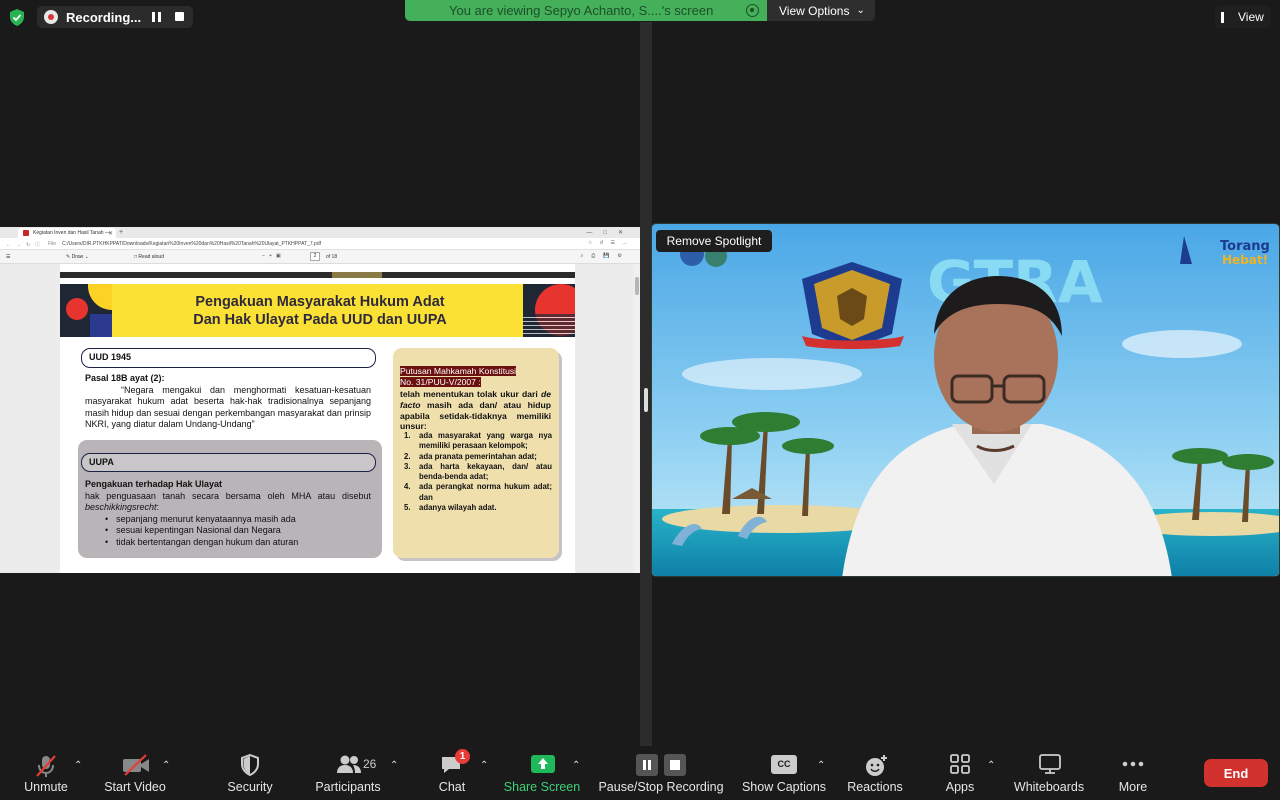 This screenshot has width=1280, height=800. What do you see at coordinates (71, 233) in the screenshot?
I see `browser-tab-title: Kegiatan Inven dan Hasil Tanah —` at bounding box center [71, 233].